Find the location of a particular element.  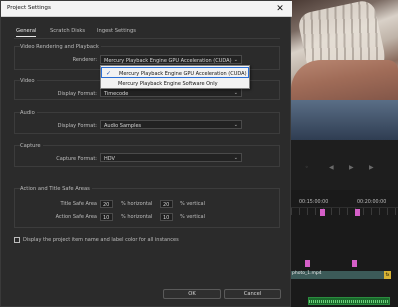

step-back-icon: ◀ is located at coordinates (331, 167).